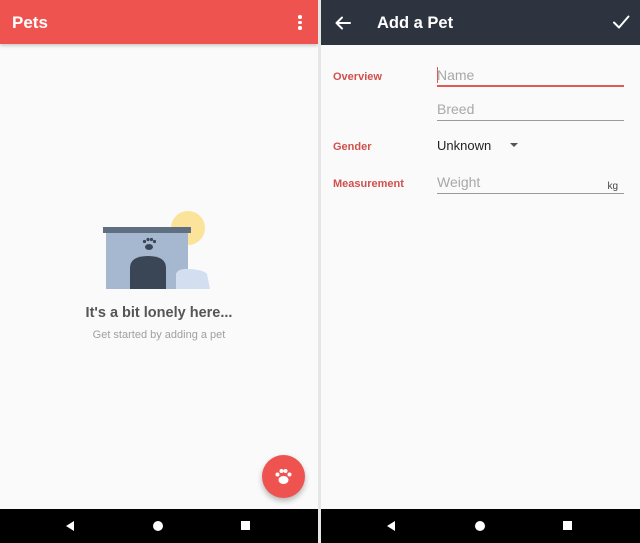 This screenshot has width=640, height=543. What do you see at coordinates (437, 75) in the screenshot?
I see `text-caret` at bounding box center [437, 75].